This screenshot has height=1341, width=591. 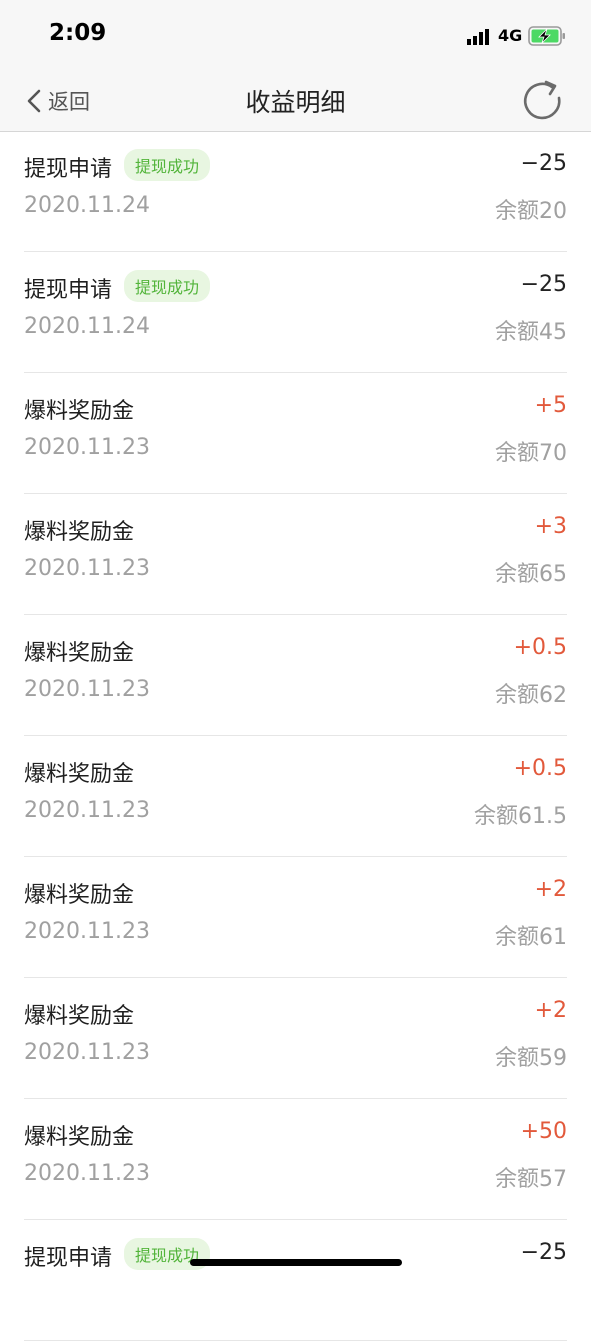 I want to click on network-type: 4G, so click(x=510, y=35).